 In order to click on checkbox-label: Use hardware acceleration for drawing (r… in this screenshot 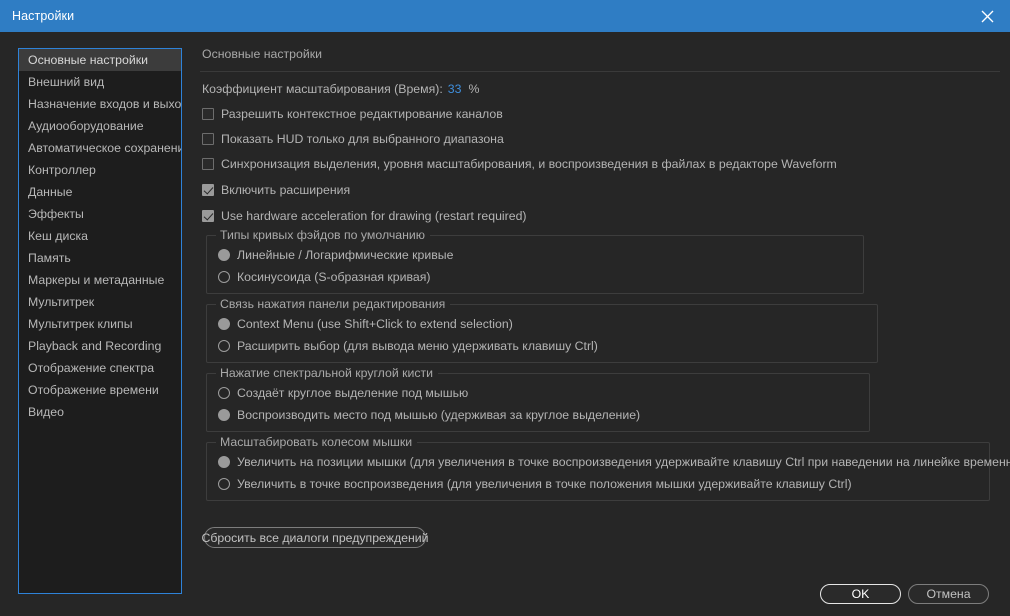, I will do `click(374, 216)`.